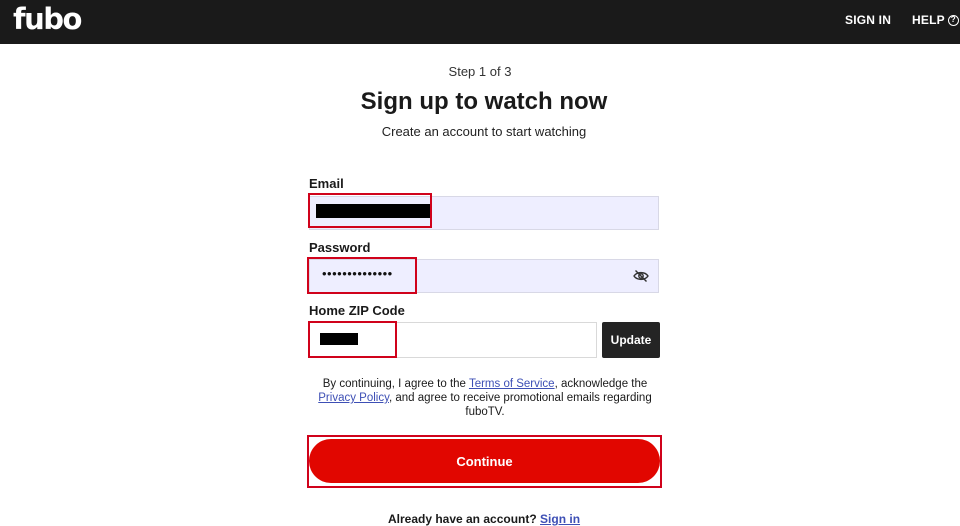 This screenshot has height=526, width=960. I want to click on step-indicator: Step 1 of 3, so click(480, 71).